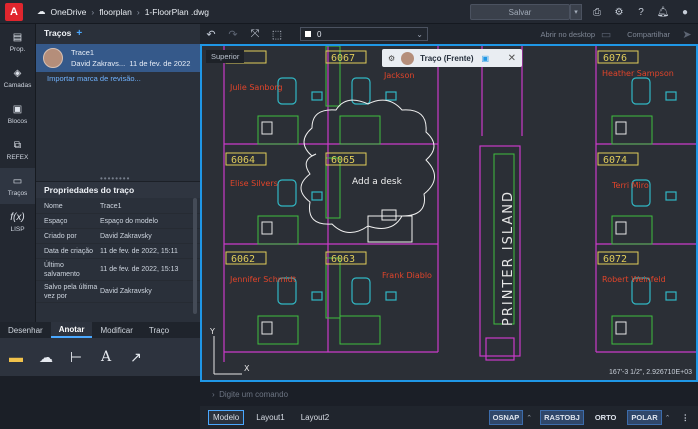  I want to click on occupant-label: Terri Miro, so click(630, 185).